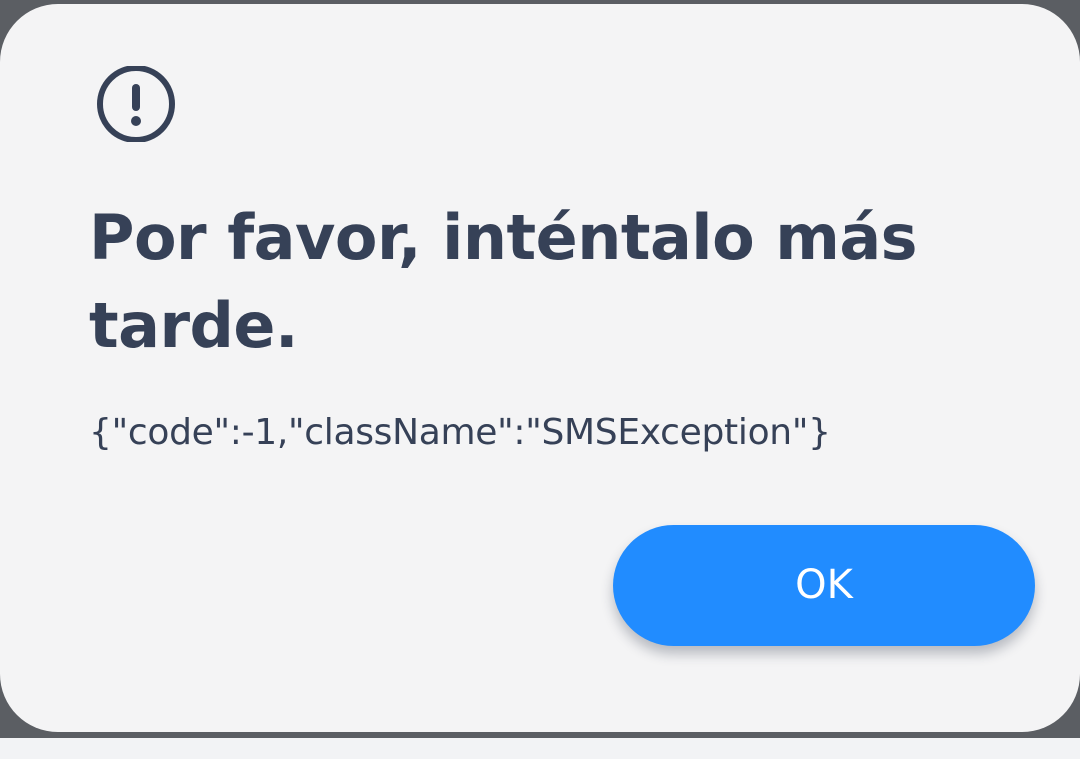 The width and height of the screenshot is (1080, 759). What do you see at coordinates (136, 104) in the screenshot?
I see `exclamation-circle-icon` at bounding box center [136, 104].